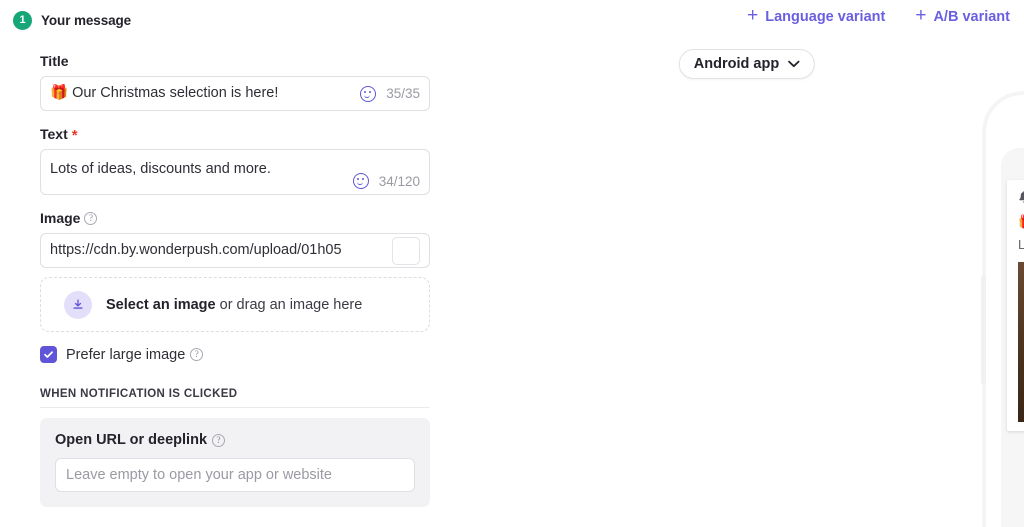 This screenshot has width=1024, height=527. Describe the element at coordinates (126, 354) in the screenshot. I see `prefer-large-image-text: Prefer large image` at that location.